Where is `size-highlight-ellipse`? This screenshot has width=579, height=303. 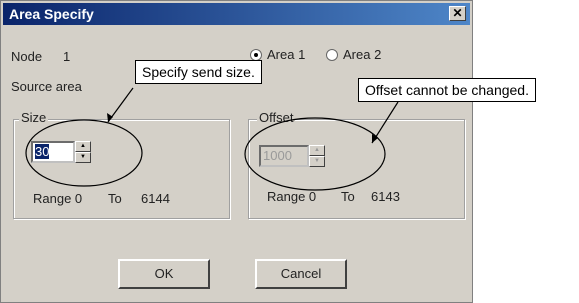 size-highlight-ellipse is located at coordinates (84, 153).